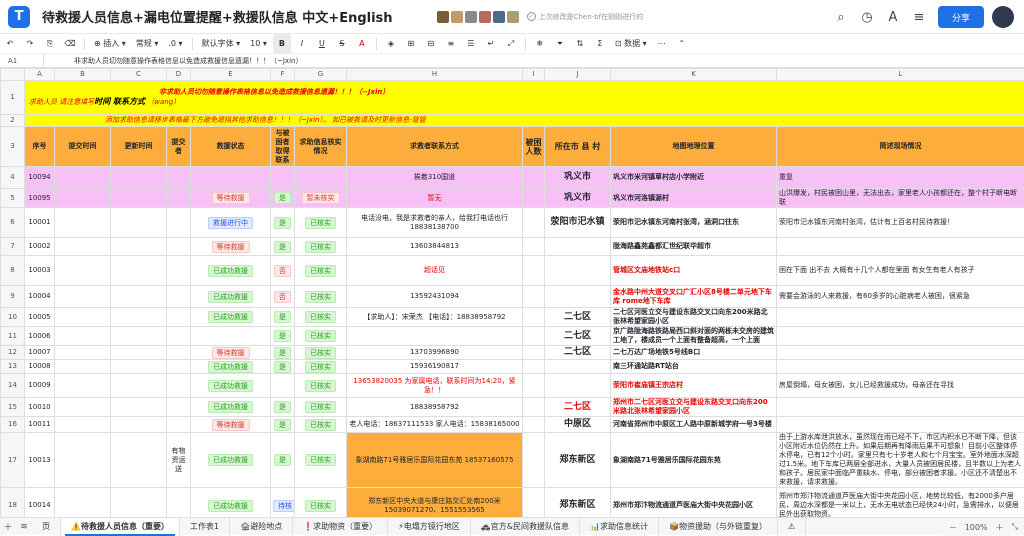  I want to click on column-header: H, so click(435, 75).